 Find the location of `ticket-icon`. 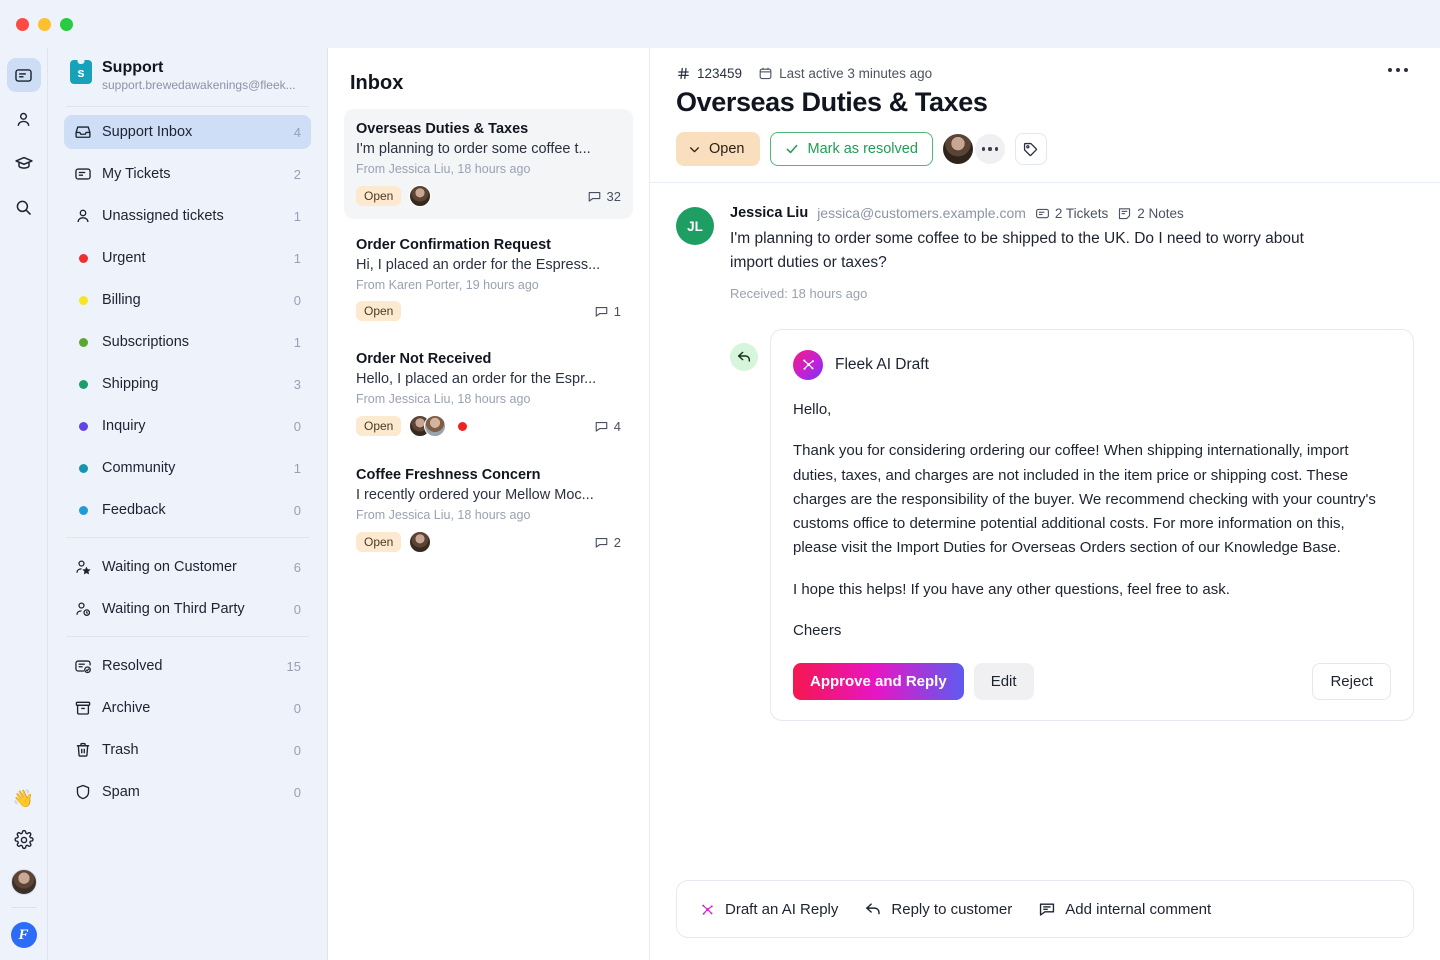

ticket-icon is located at coordinates (1042, 213).